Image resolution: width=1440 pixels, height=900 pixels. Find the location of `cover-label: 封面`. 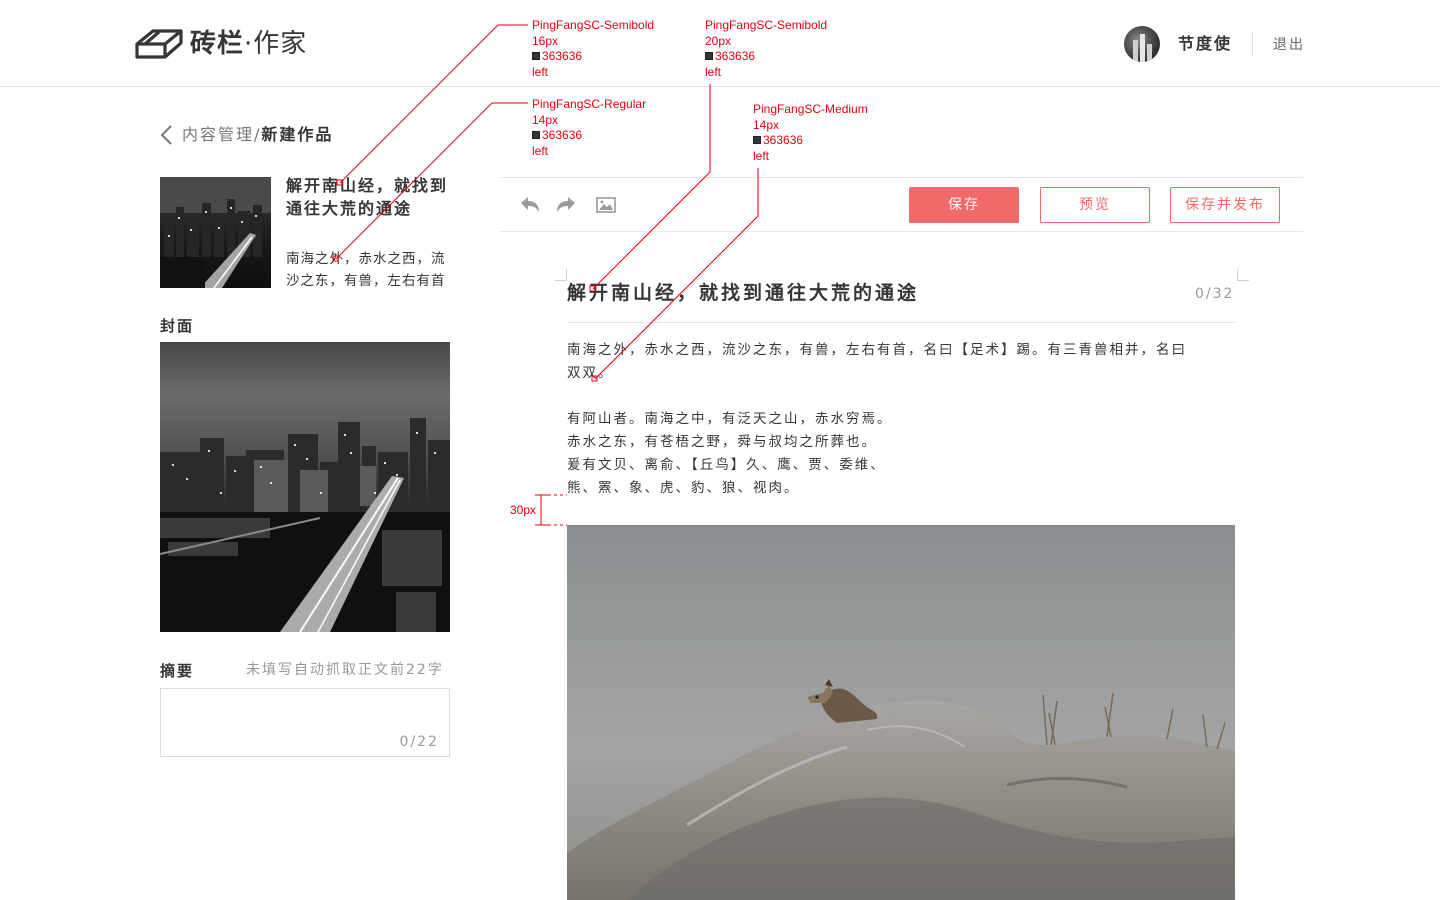

cover-label: 封面 is located at coordinates (177, 326).